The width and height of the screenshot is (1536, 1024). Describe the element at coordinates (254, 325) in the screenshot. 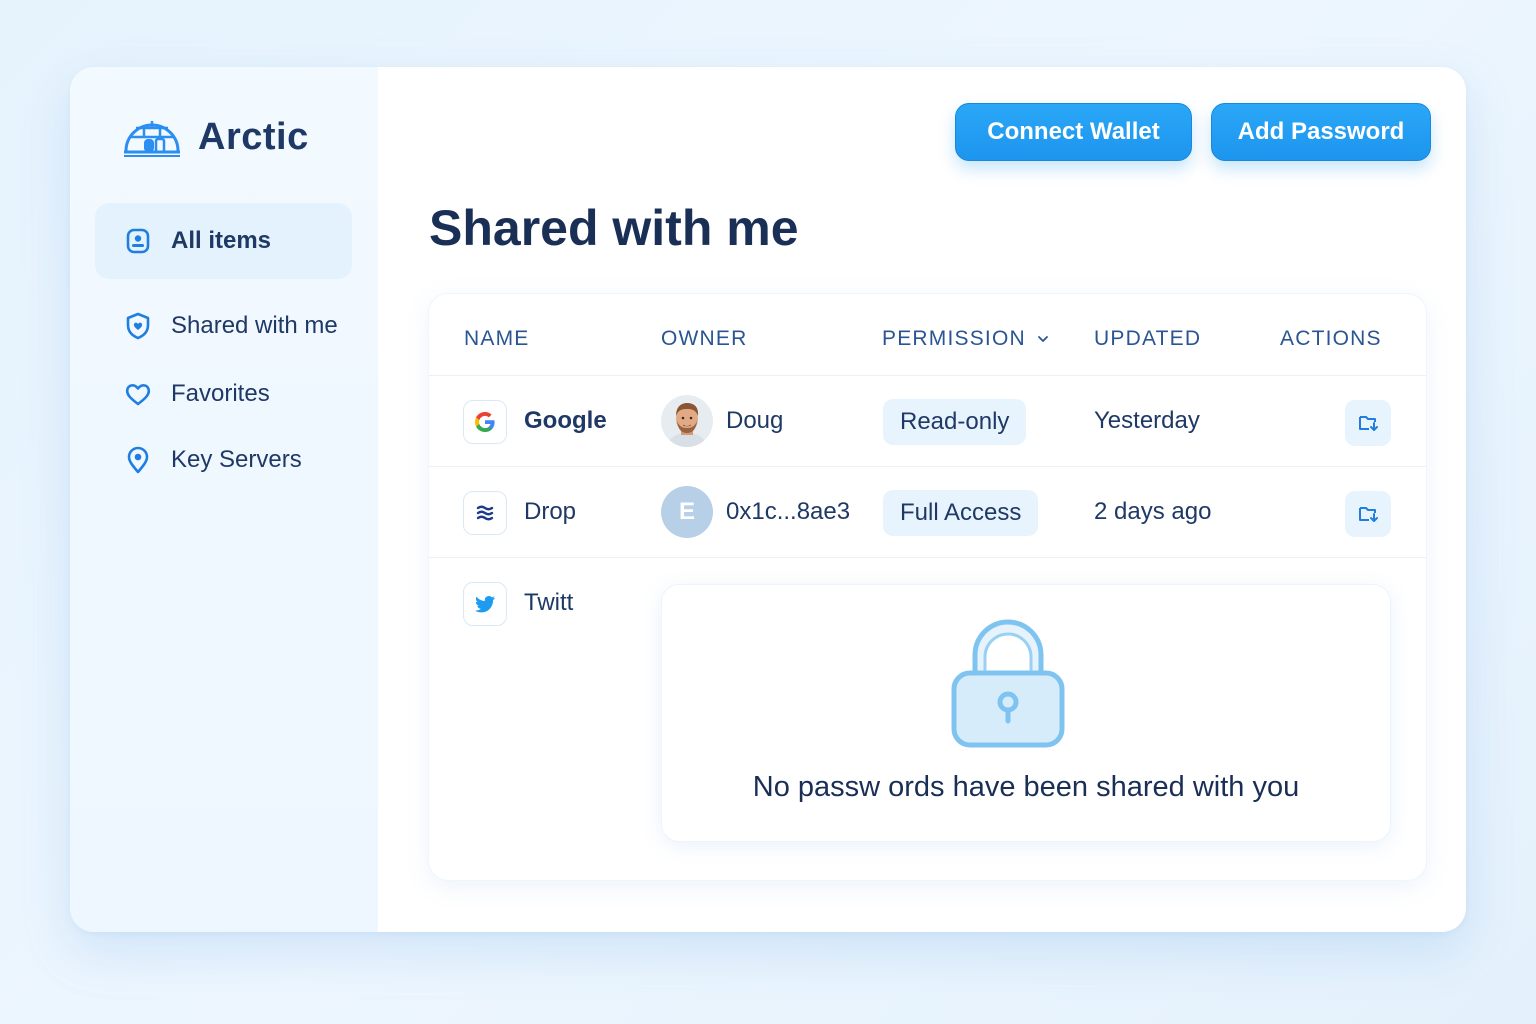

I see `sidebar-item-label: Shared with me` at that location.